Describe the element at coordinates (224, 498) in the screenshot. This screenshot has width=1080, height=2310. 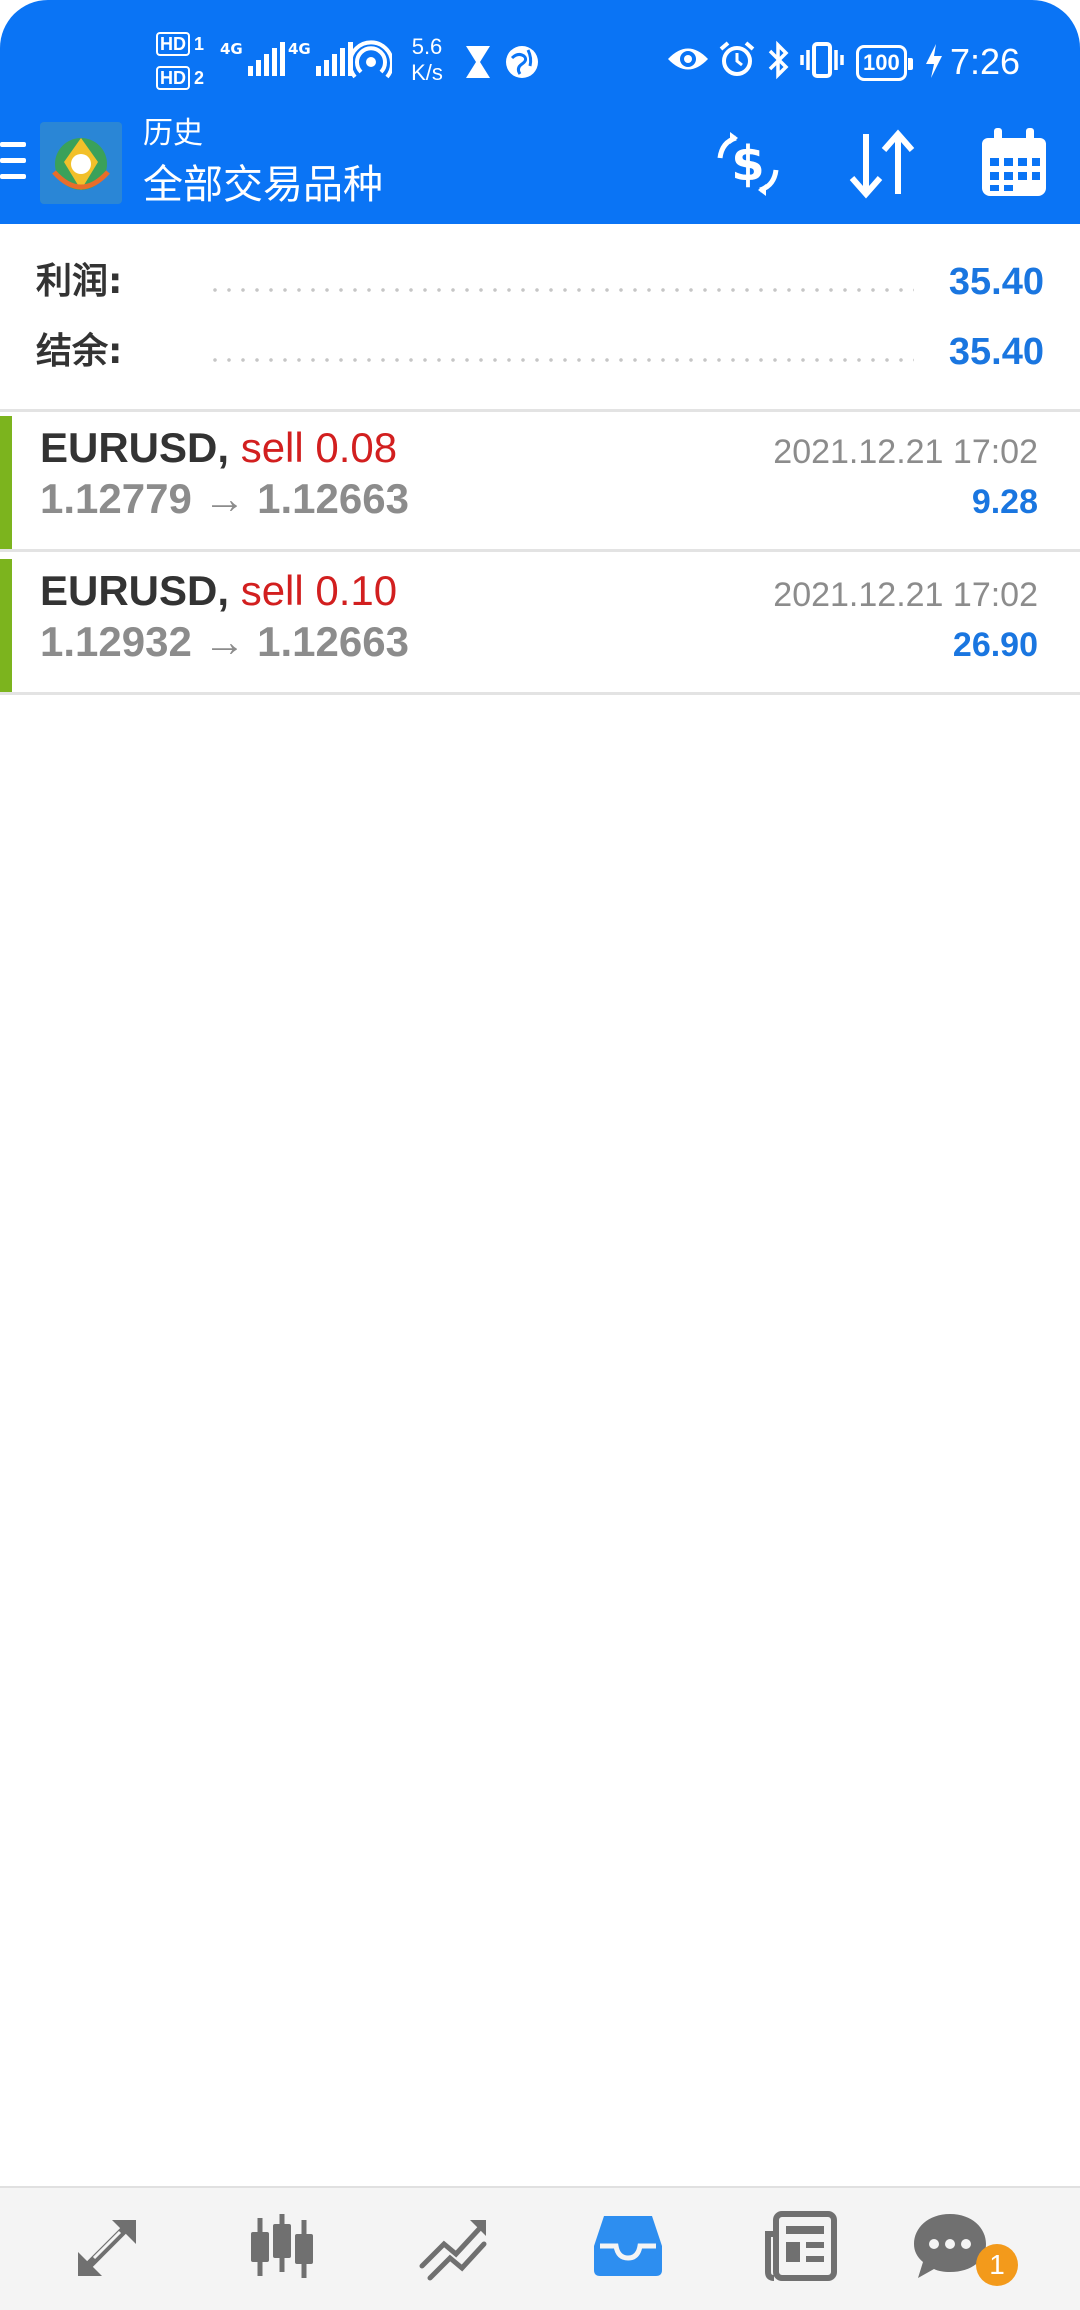
I see `trade-prices: 1.12779 → 1.12663` at that location.